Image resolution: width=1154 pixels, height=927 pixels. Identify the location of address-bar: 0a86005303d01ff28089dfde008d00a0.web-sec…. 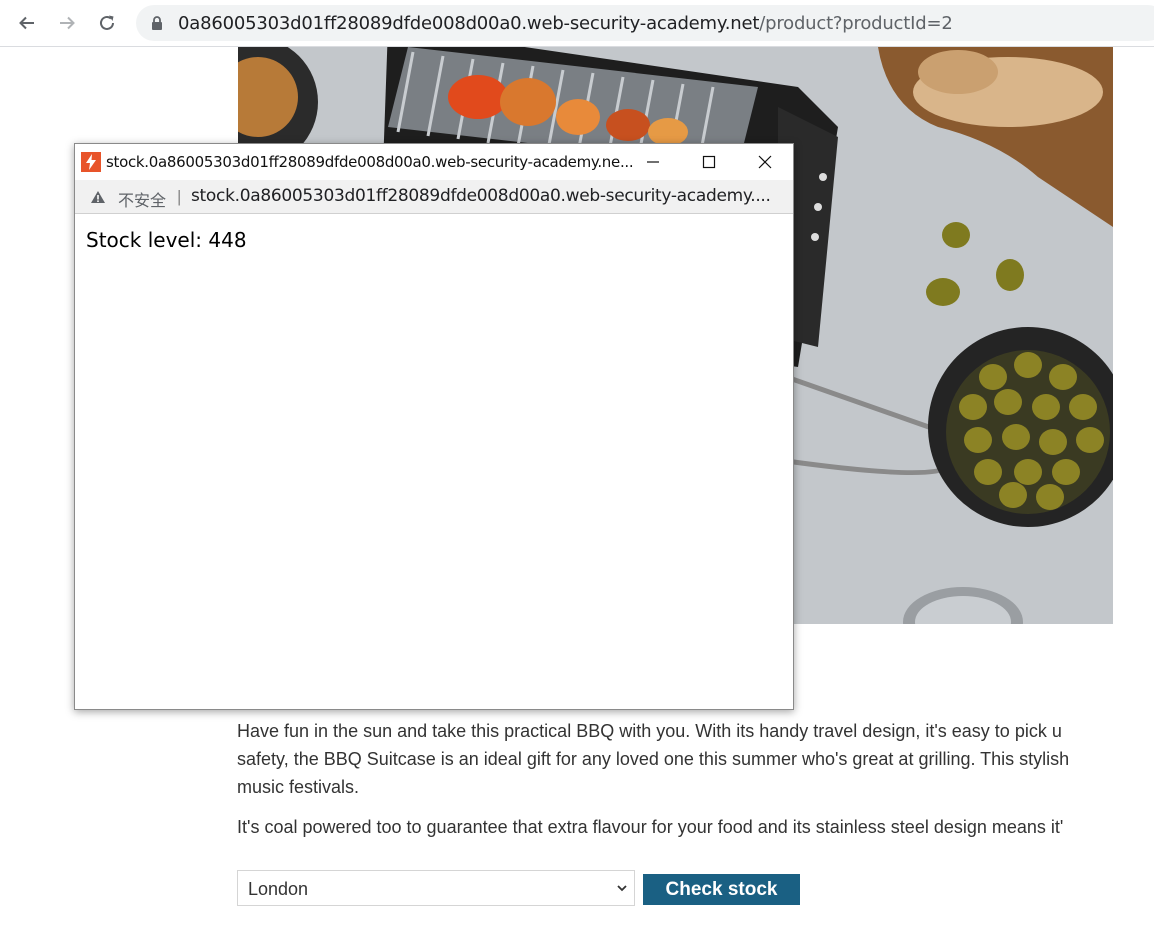
(645, 23).